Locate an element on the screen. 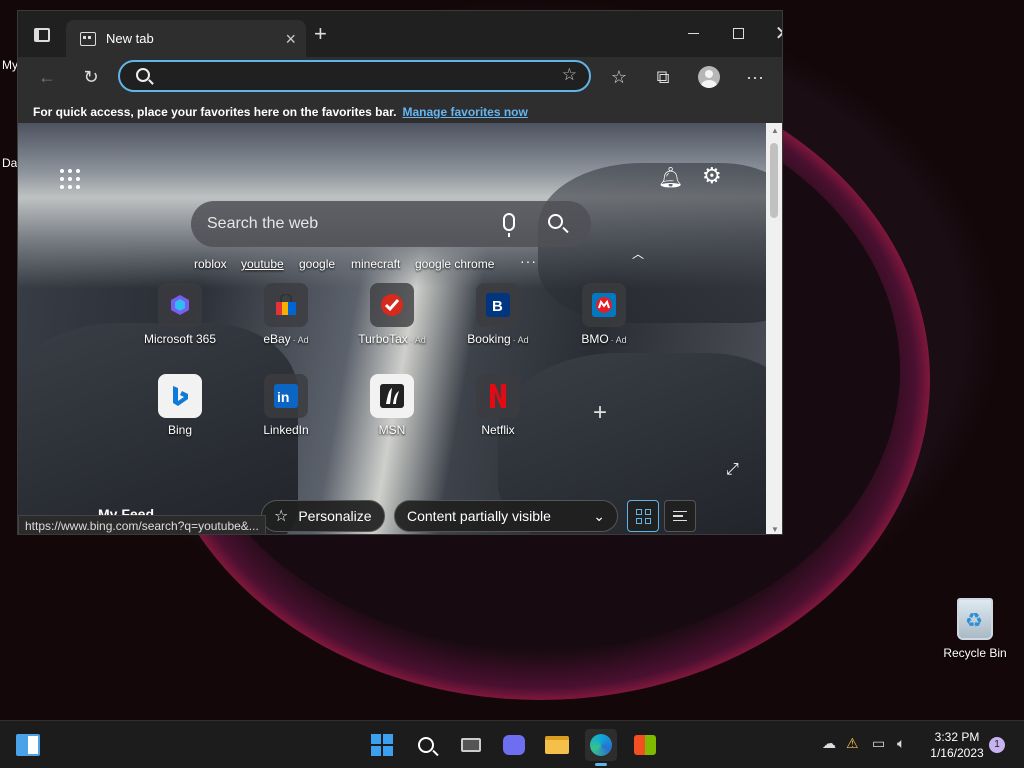  booking-icon: B is located at coordinates (498, 305).